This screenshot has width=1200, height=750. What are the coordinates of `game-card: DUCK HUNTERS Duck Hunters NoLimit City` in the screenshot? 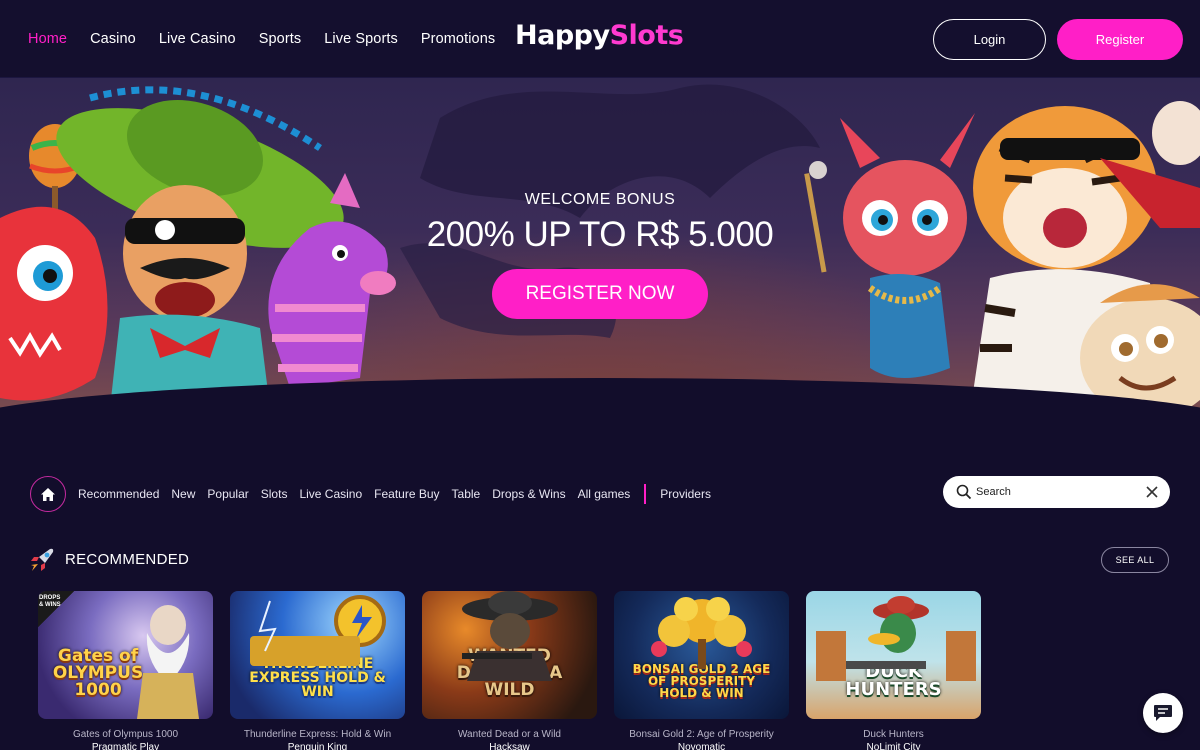 It's located at (893, 670).